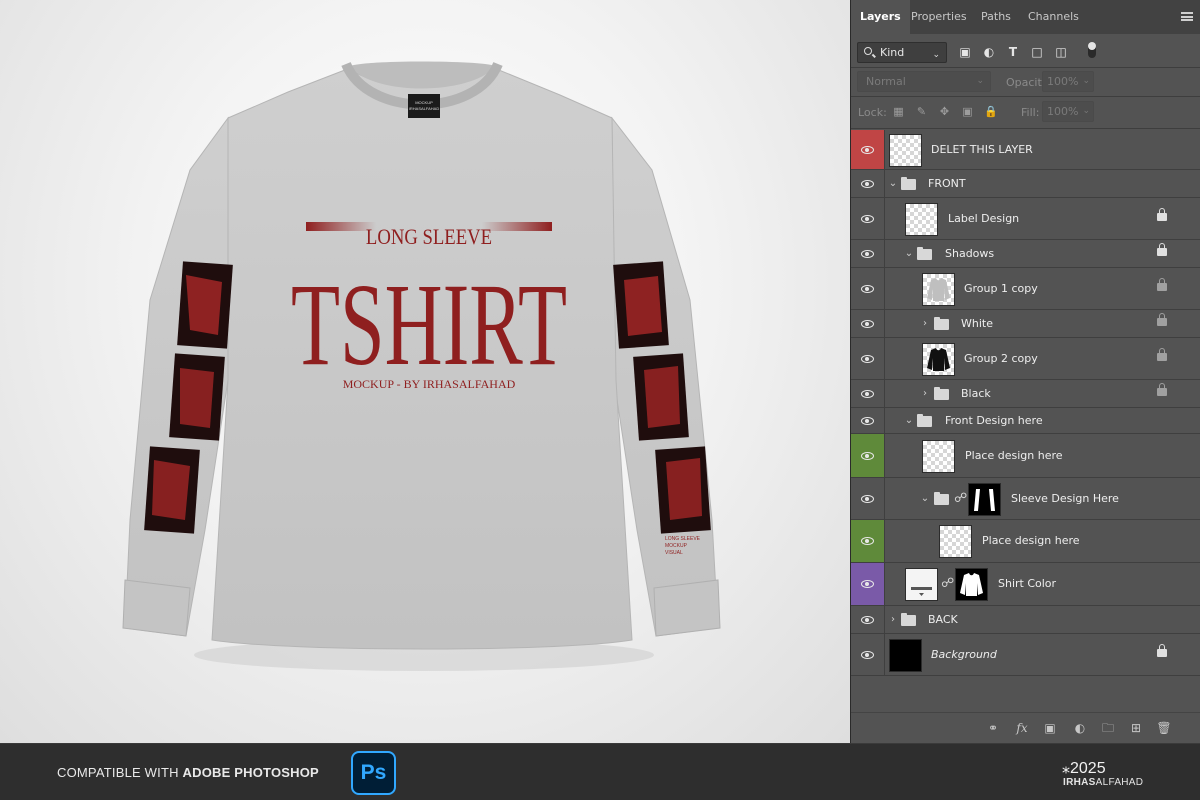  I want to click on layer-name: BACK, so click(943, 619).